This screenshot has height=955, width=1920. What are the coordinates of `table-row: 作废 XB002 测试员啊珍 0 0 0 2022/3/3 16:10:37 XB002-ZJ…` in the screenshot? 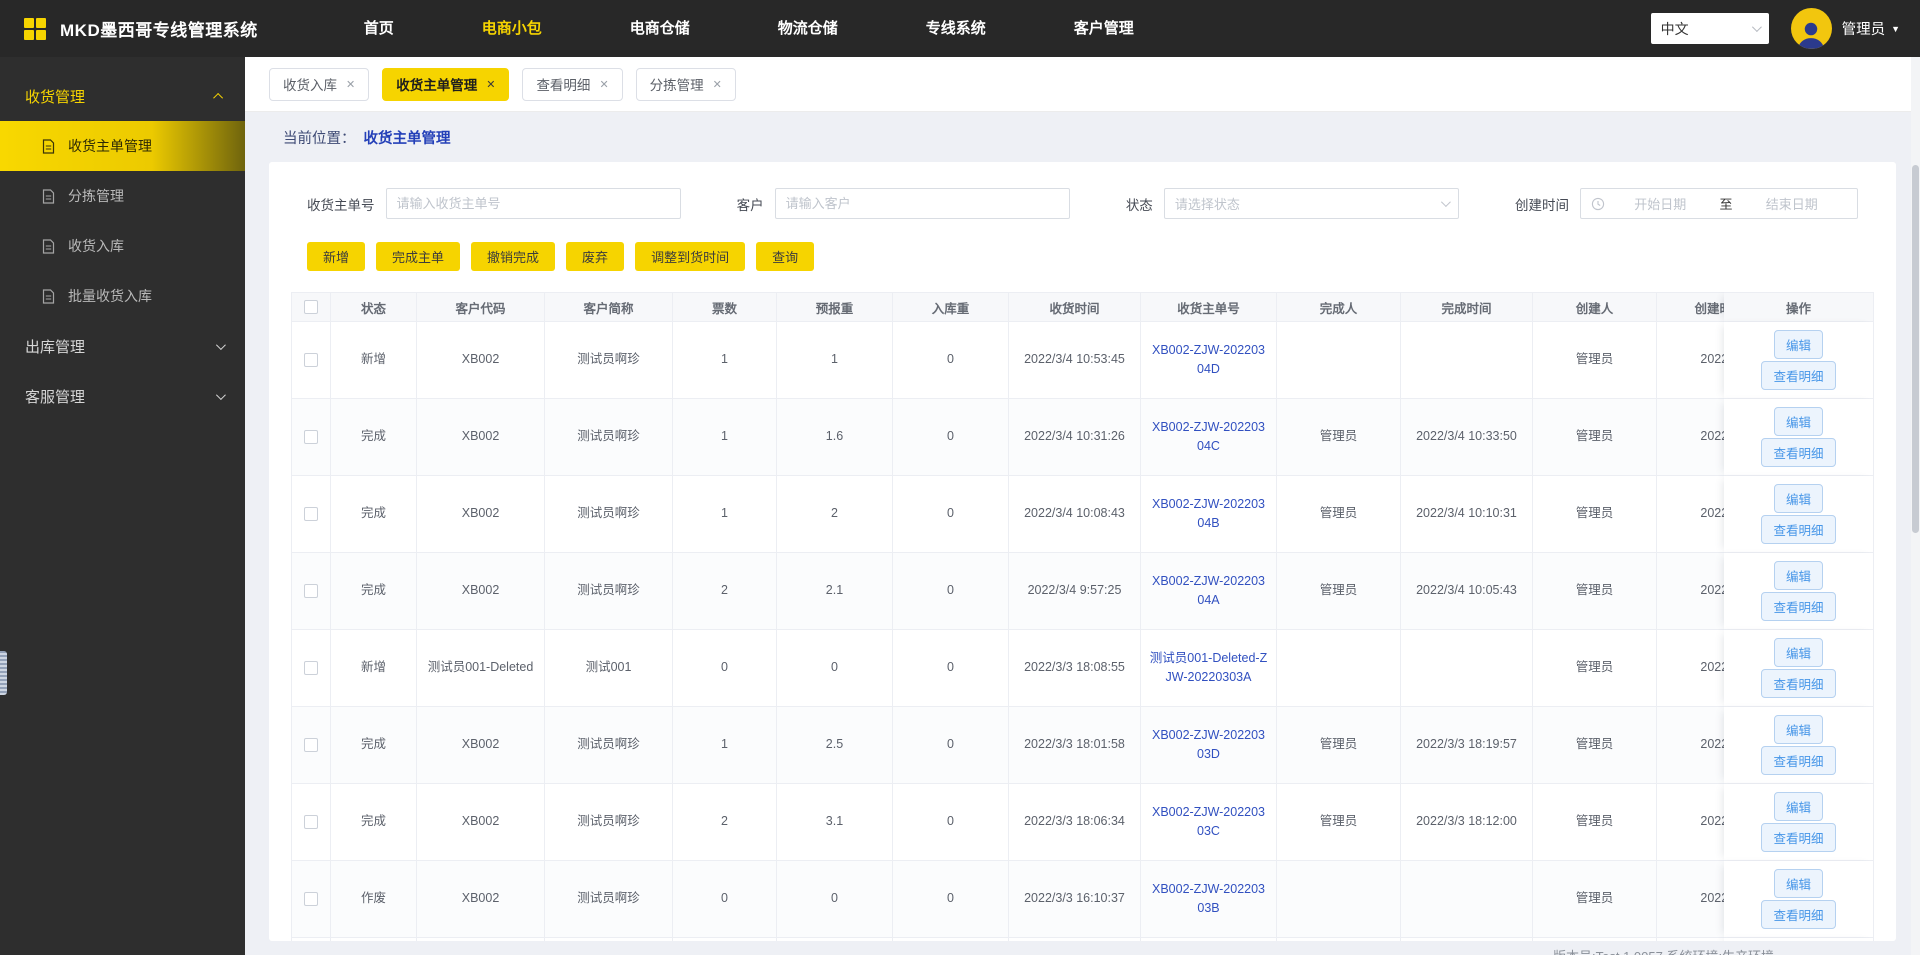 It's located at (1082, 899).